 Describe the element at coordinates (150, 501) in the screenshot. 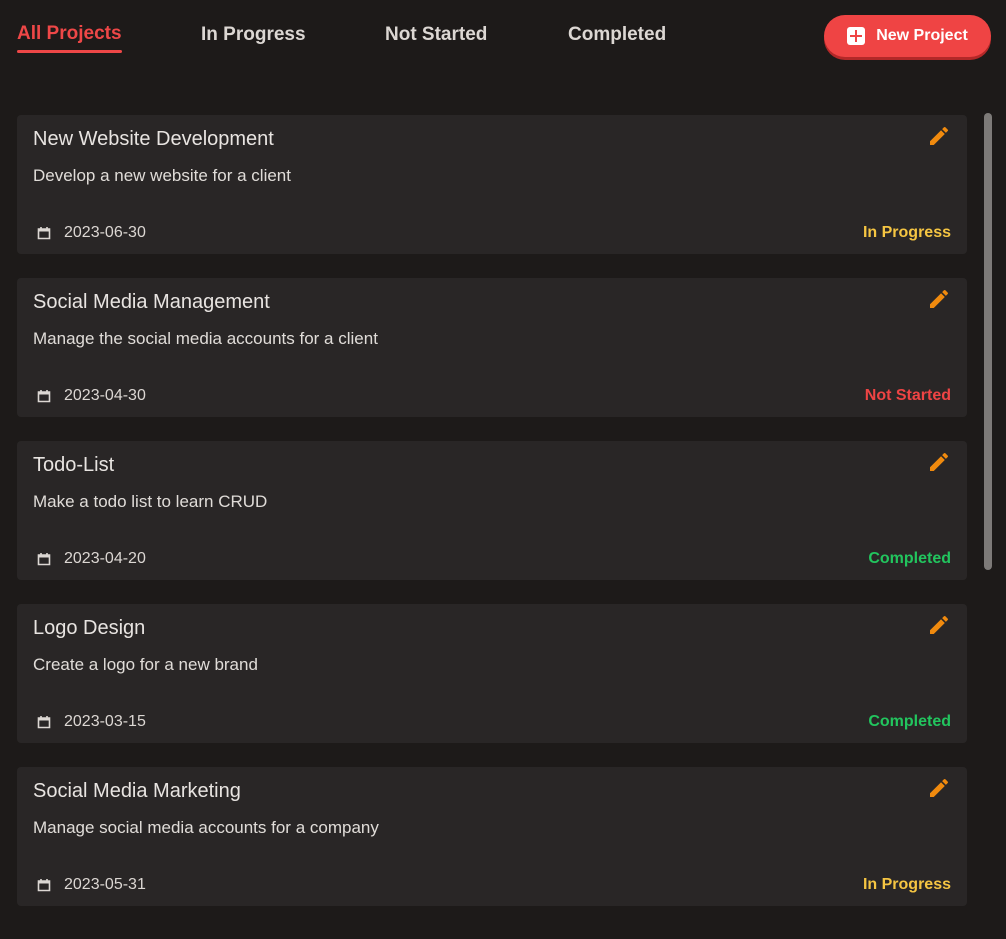

I see `project-description: Make a todo list to learn CRUD` at that location.